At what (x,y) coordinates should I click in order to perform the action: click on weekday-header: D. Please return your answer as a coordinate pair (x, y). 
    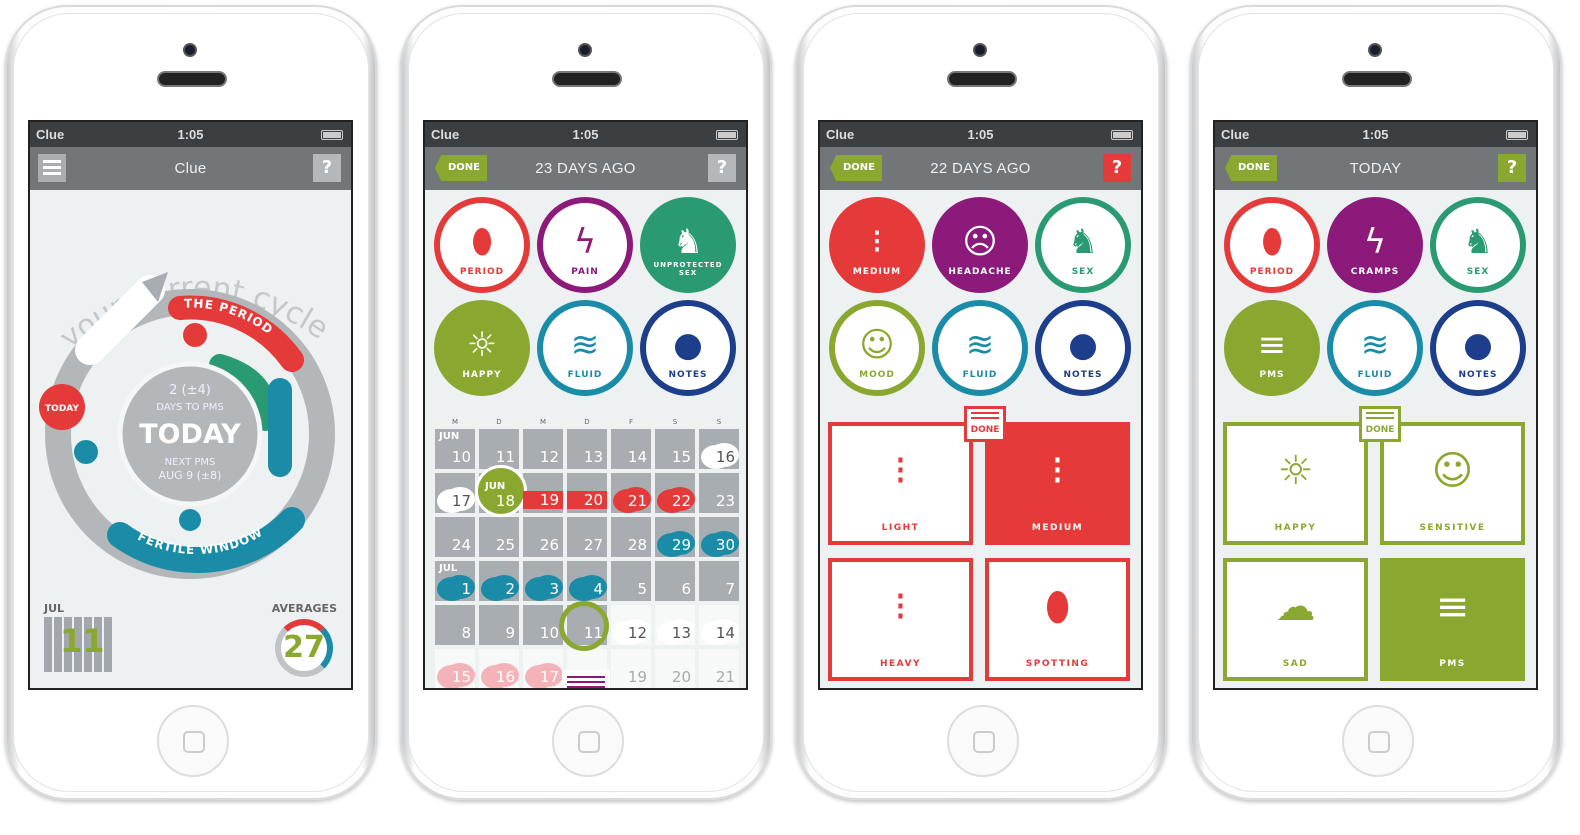
    Looking at the image, I should click on (499, 422).